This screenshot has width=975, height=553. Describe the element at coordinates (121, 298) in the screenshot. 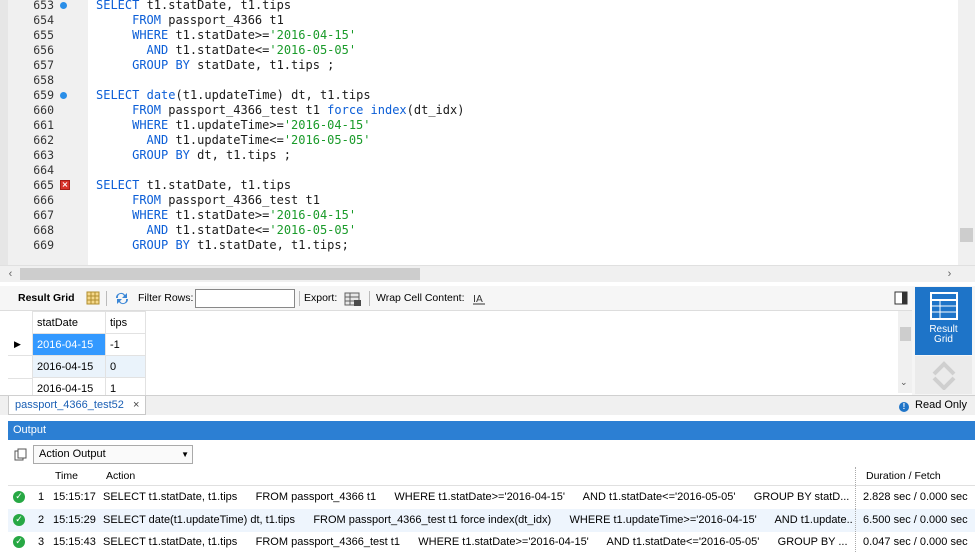

I see `refresh-icon` at that location.